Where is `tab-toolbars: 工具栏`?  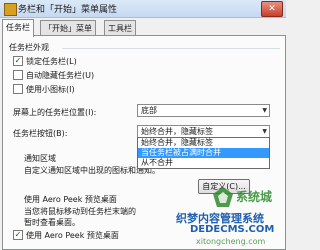 tab-toolbars: 工具栏 is located at coordinates (120, 28).